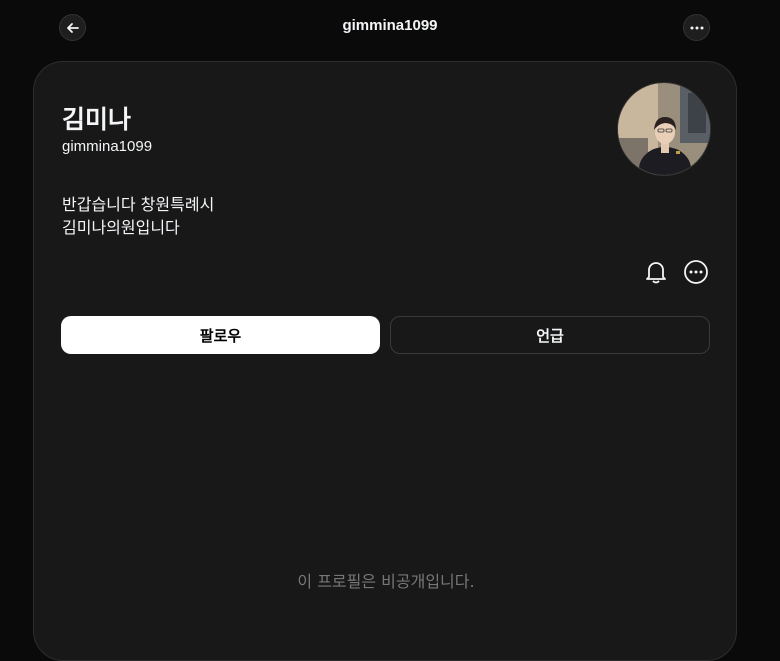 This screenshot has height=661, width=780. I want to click on avatar, so click(664, 129).